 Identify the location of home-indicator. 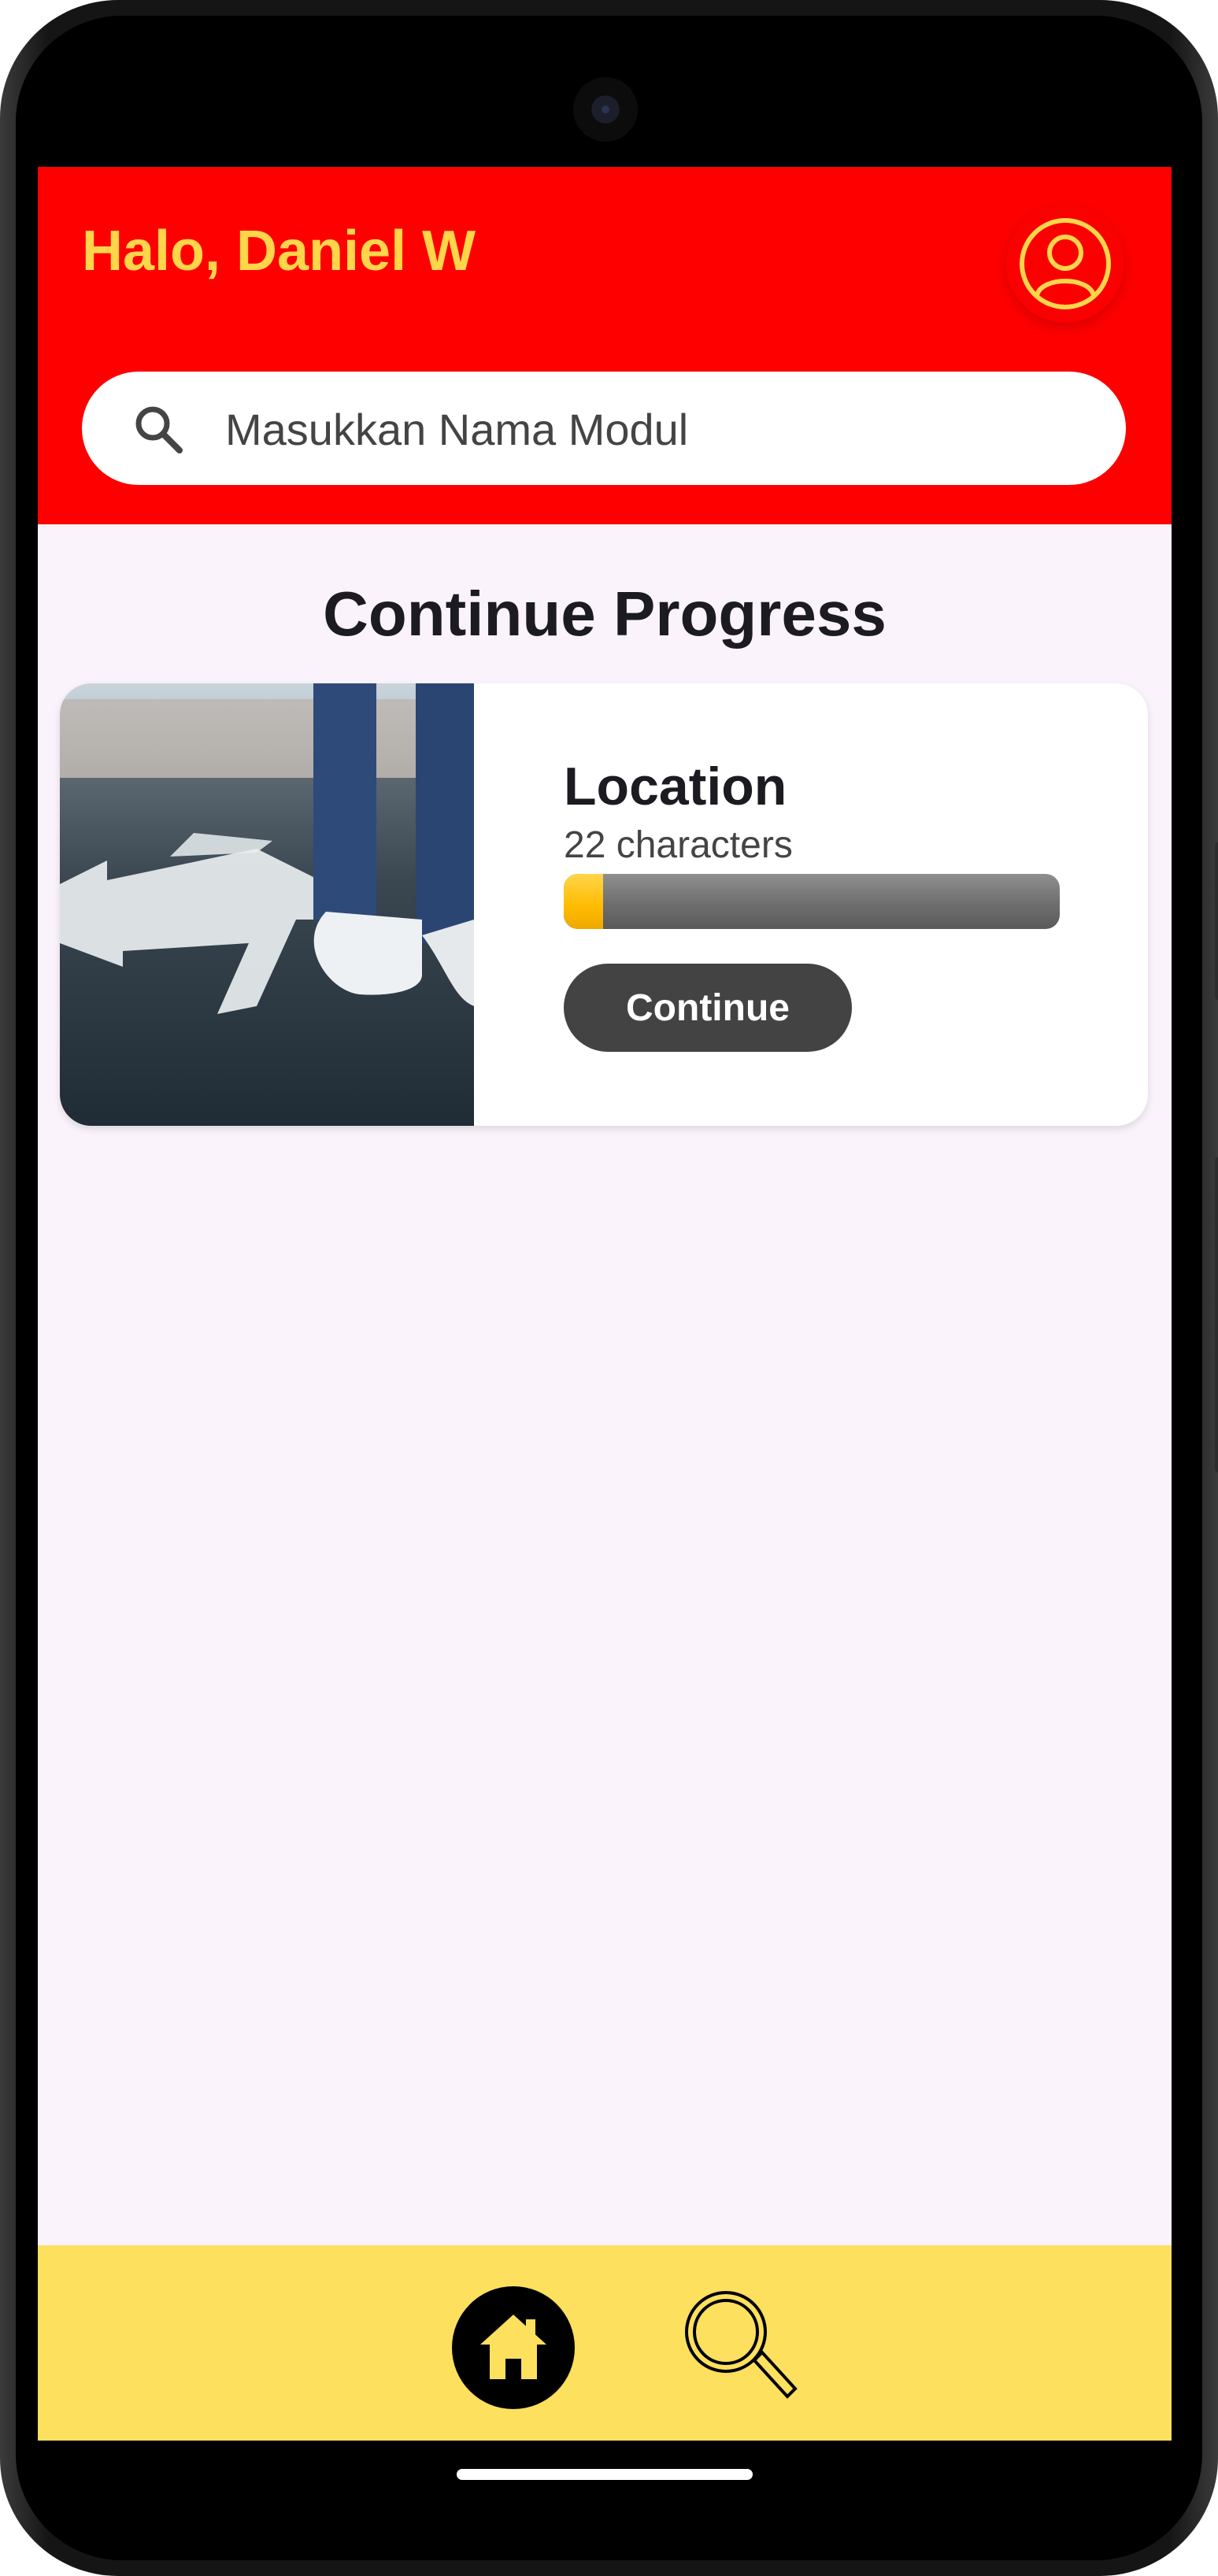
(605, 2474).